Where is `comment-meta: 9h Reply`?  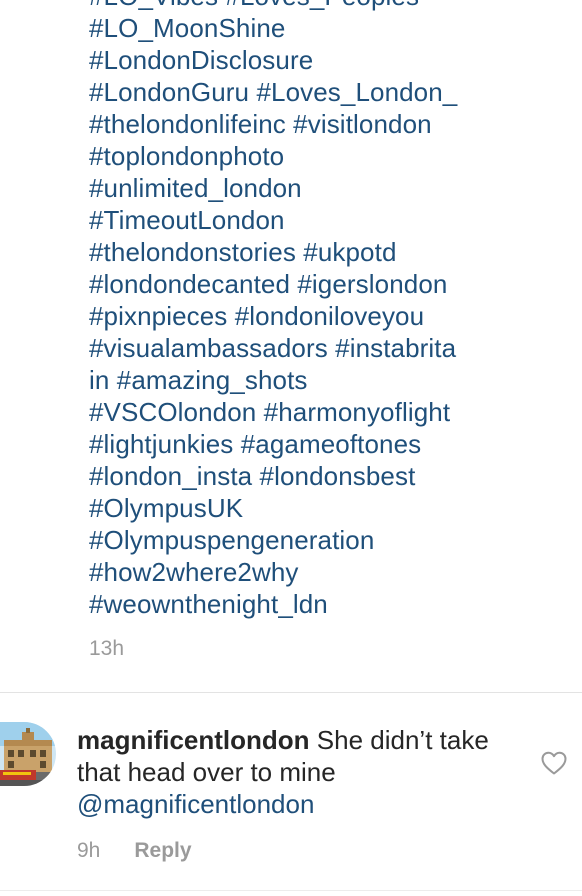
comment-meta: 9h Reply is located at coordinates (134, 851).